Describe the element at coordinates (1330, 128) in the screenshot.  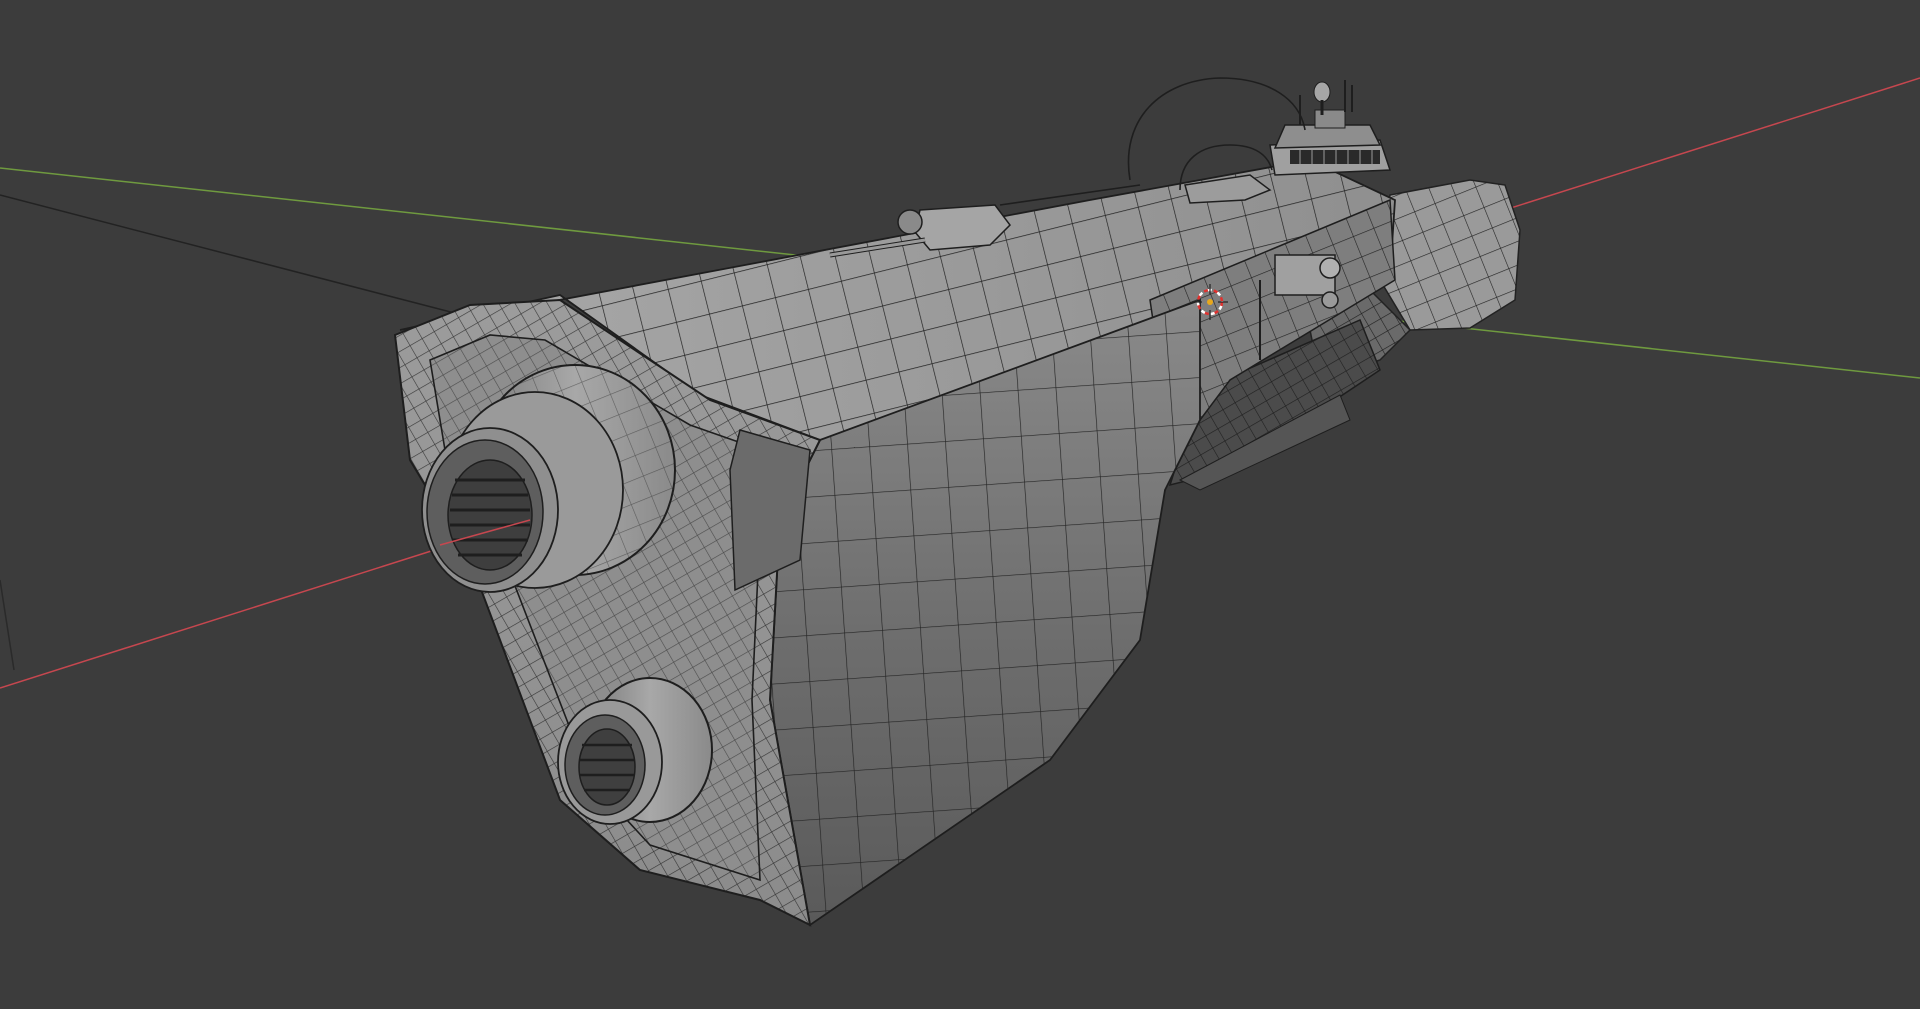
I see `bridge-tower` at that location.